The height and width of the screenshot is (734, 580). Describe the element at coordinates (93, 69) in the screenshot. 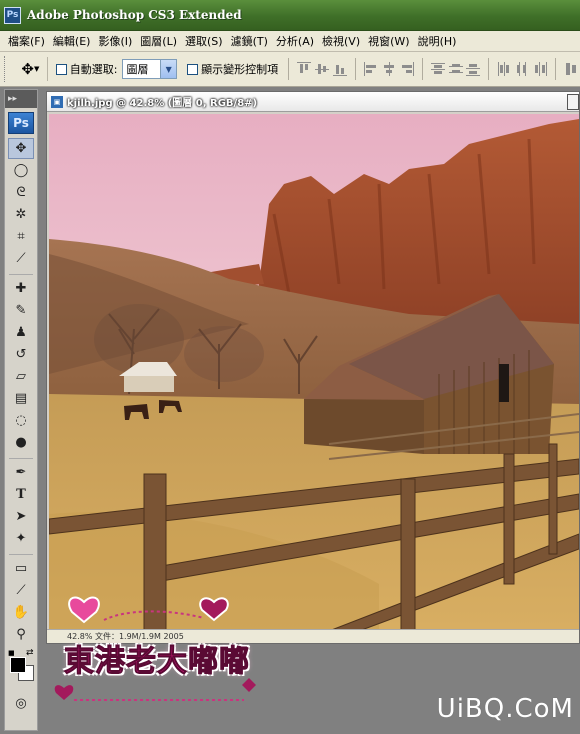

I see `auto-select-label: 自動選取:` at that location.